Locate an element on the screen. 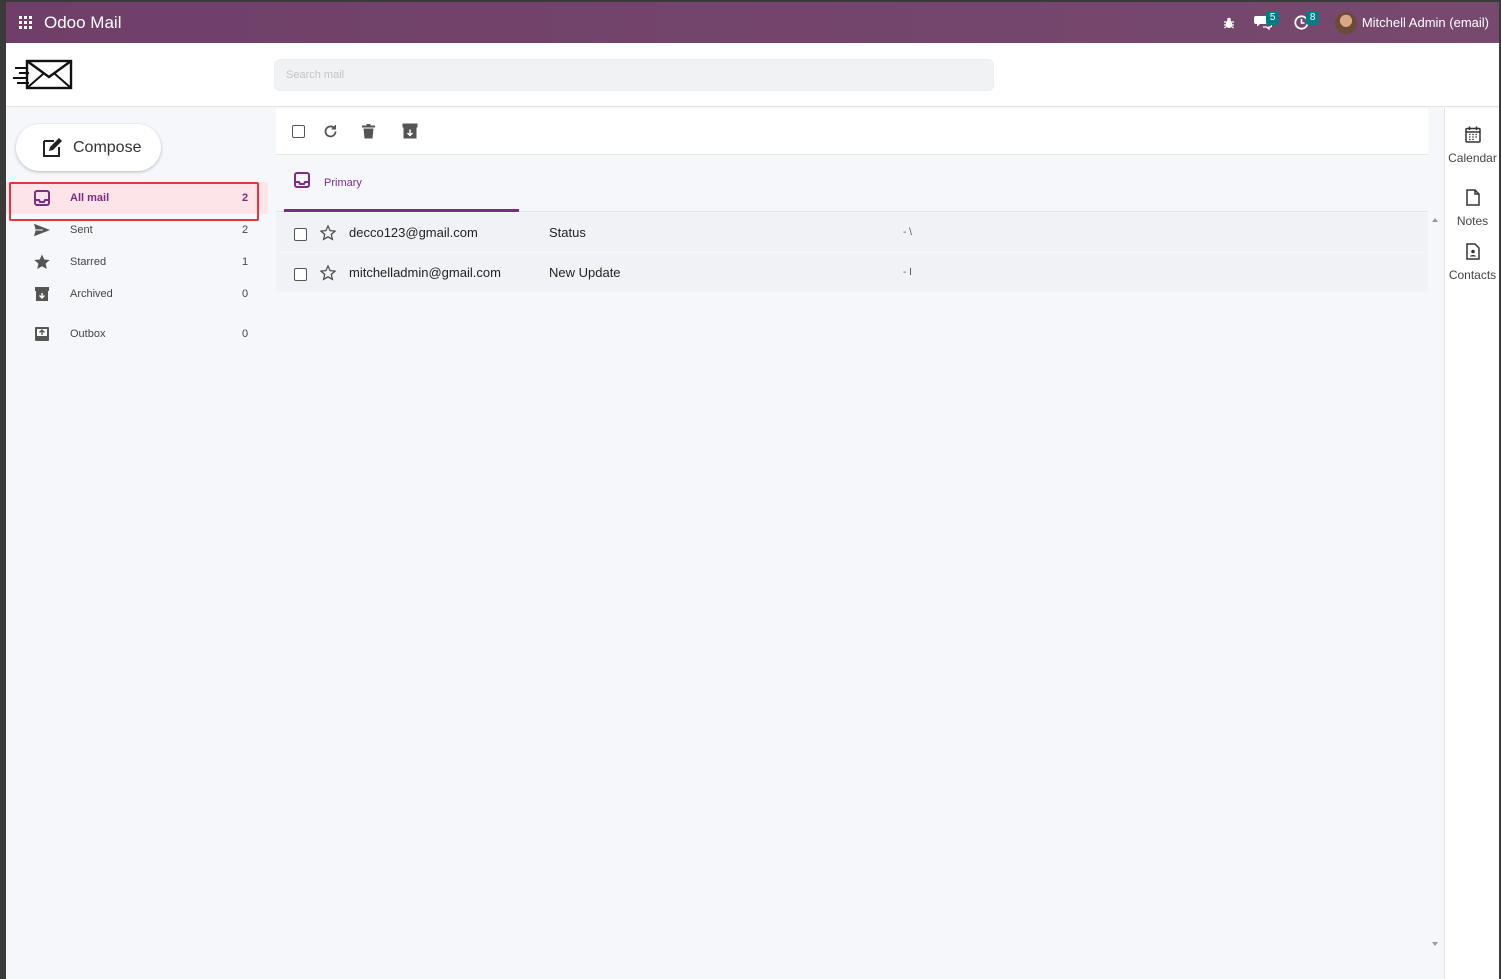 Image resolution: width=1501 pixels, height=979 pixels. contact-icon is located at coordinates (1472, 251).